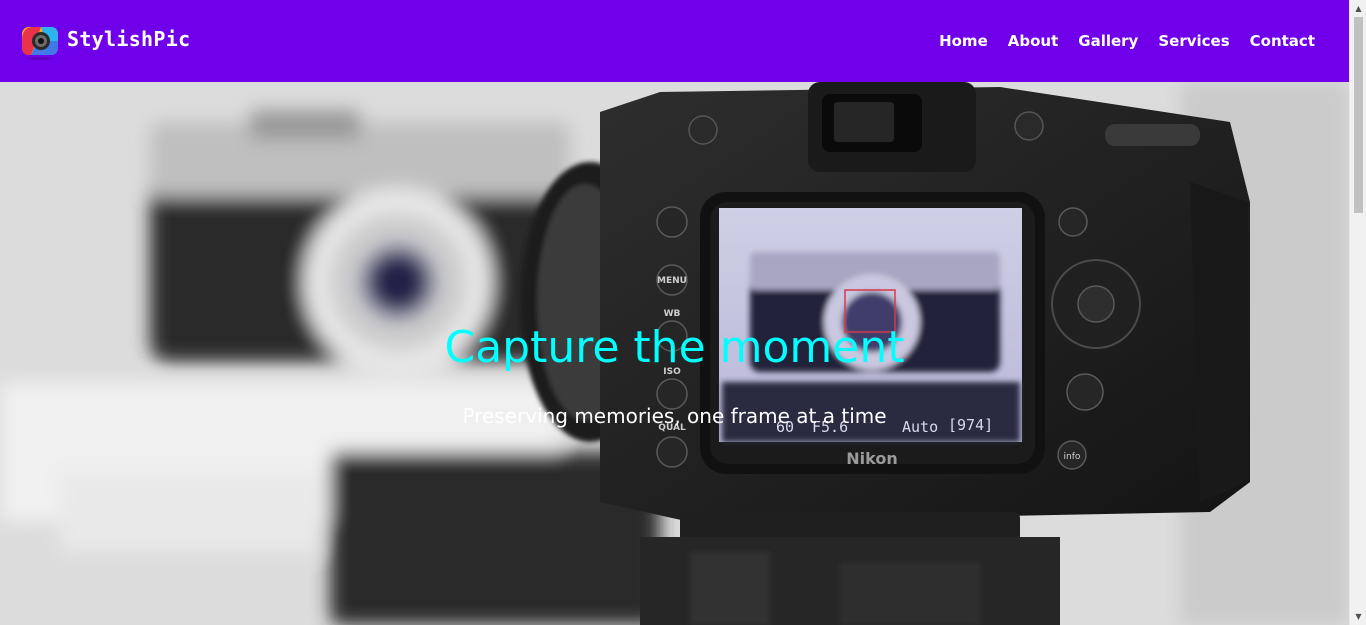 This screenshot has height=625, width=1366. I want to click on camera-logo-icon, so click(40, 44).